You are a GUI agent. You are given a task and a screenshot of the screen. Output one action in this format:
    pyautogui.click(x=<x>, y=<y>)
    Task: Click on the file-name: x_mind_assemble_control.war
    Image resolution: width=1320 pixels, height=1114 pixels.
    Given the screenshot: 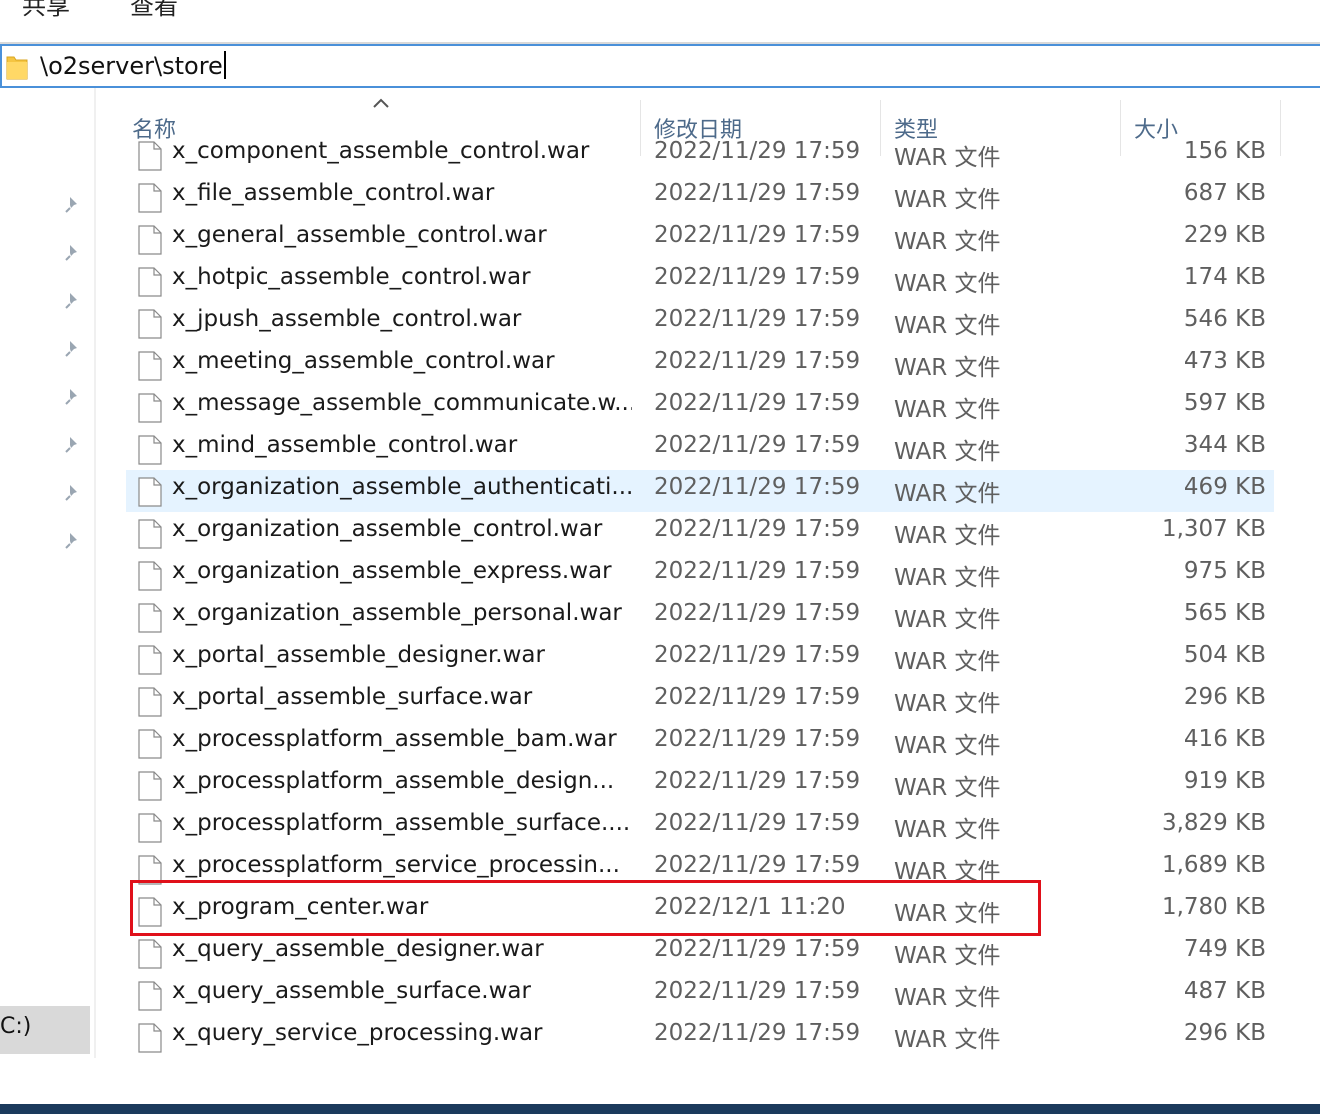 What is the action you would take?
    pyautogui.click(x=345, y=445)
    